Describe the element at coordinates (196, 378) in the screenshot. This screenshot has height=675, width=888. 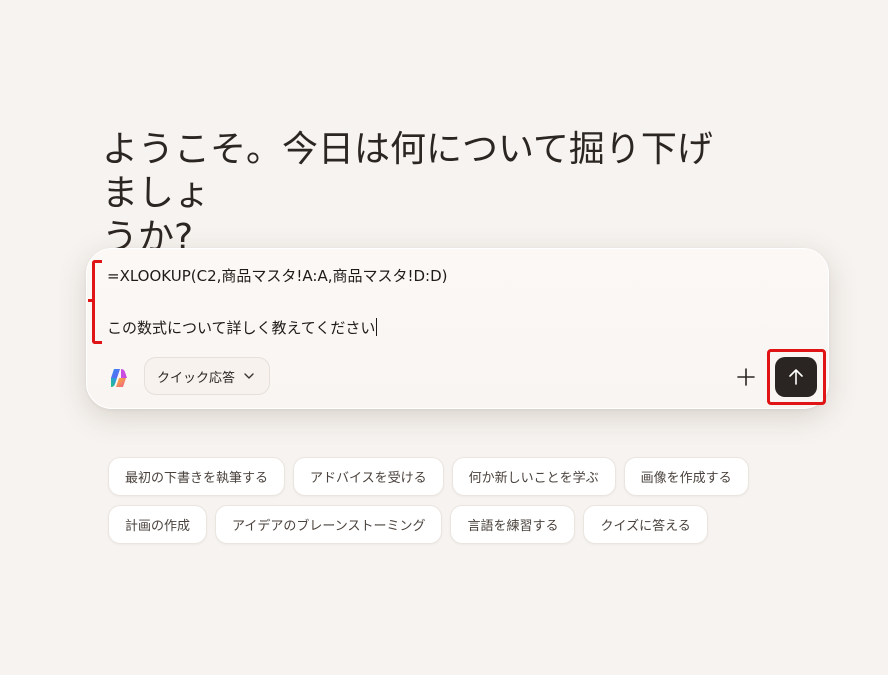
I see `response-mode-label: クイック応答` at that location.